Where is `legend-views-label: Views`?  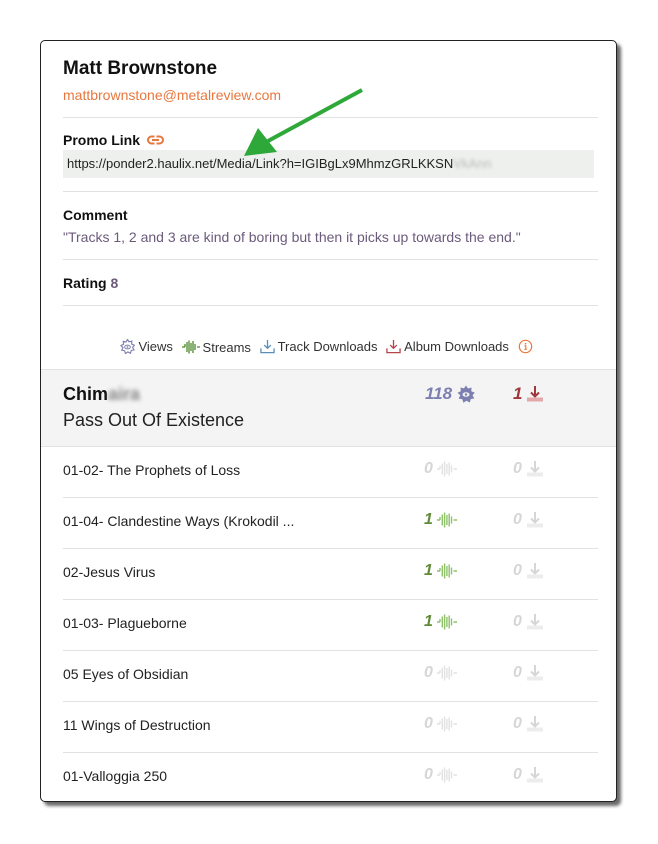
legend-views-label: Views is located at coordinates (155, 346).